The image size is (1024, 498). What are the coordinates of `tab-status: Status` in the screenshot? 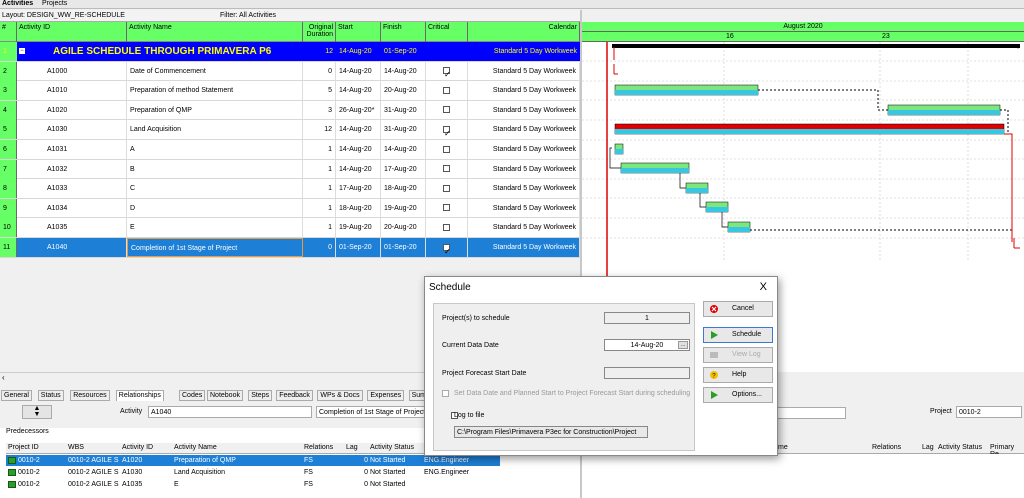 It's located at (50, 395).